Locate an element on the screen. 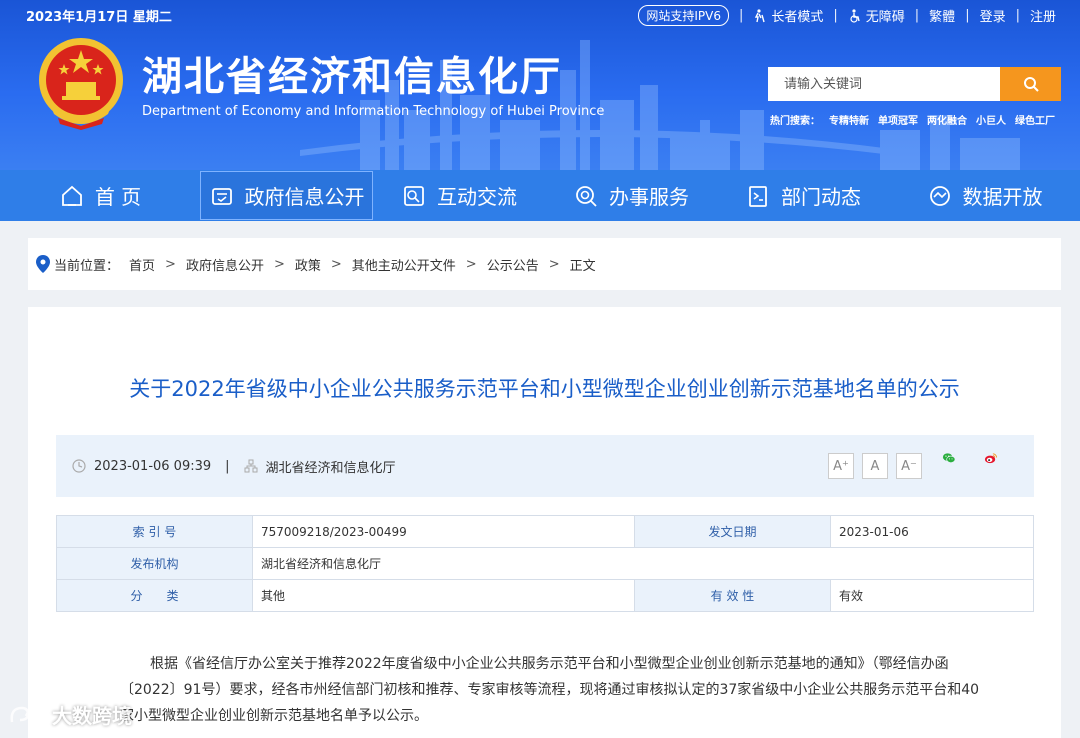 Image resolution: width=1080 pixels, height=738 pixels. search-input is located at coordinates (884, 84).